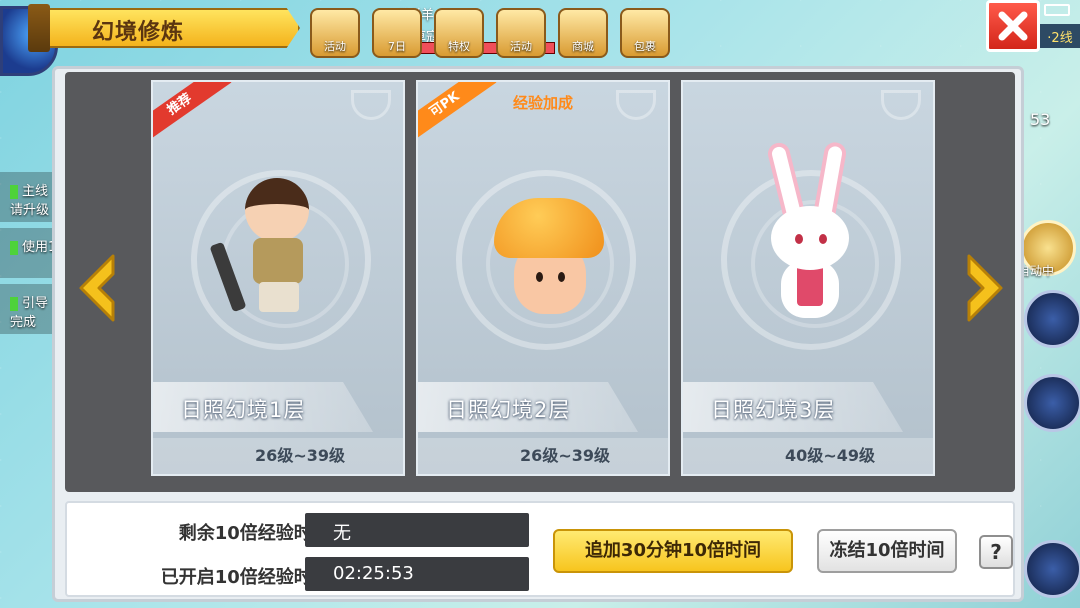 The width and height of the screenshot is (1080, 608). I want to click on add-exp-time-button: 追加30分钟10倍时间, so click(673, 551).